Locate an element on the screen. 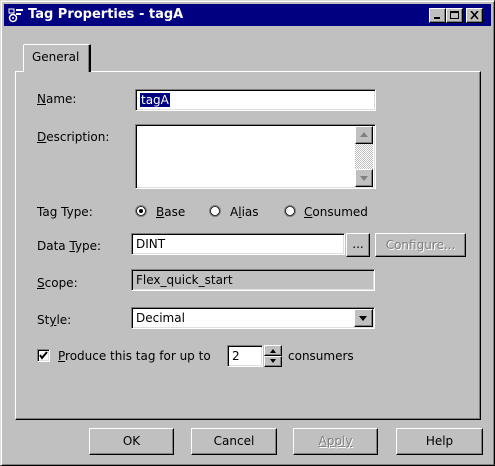 The image size is (495, 466). radio-consumed is located at coordinates (290, 211).